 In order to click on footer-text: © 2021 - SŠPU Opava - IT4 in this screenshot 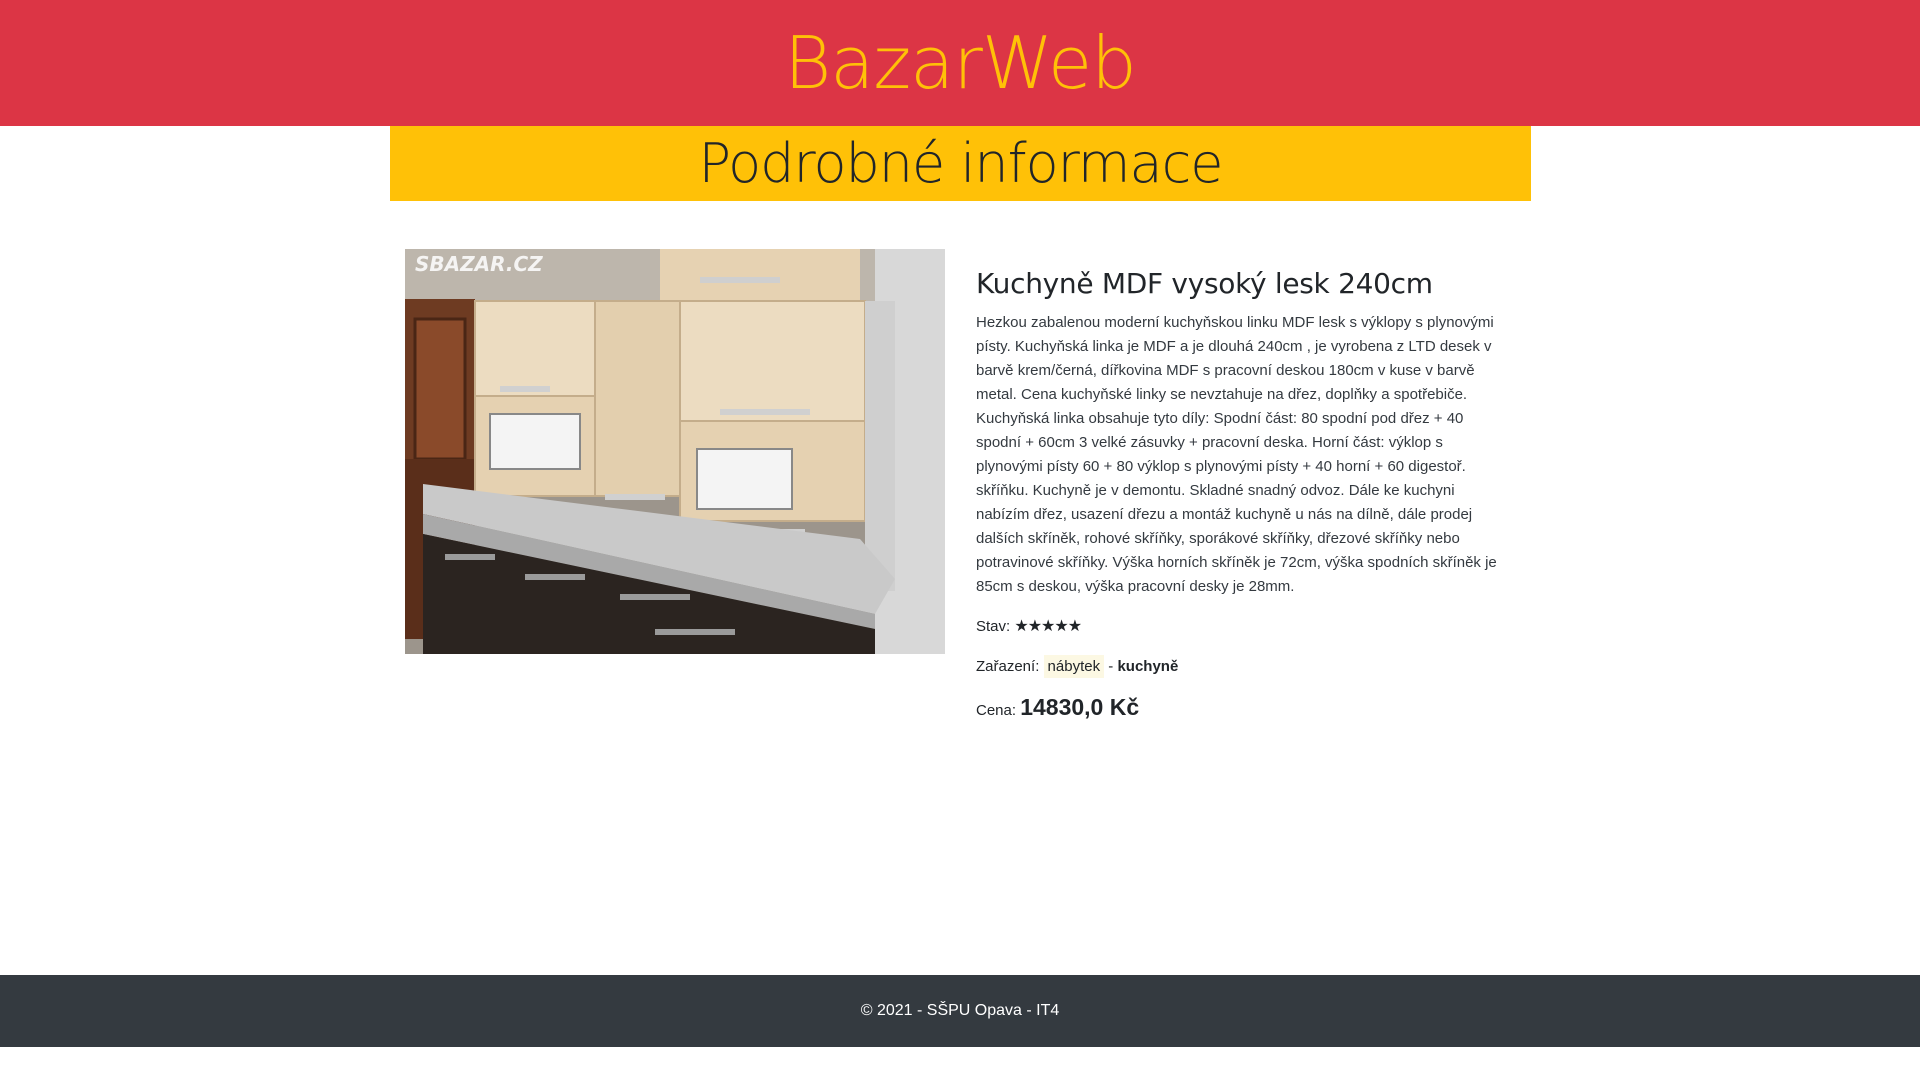, I will do `click(960, 1010)`.